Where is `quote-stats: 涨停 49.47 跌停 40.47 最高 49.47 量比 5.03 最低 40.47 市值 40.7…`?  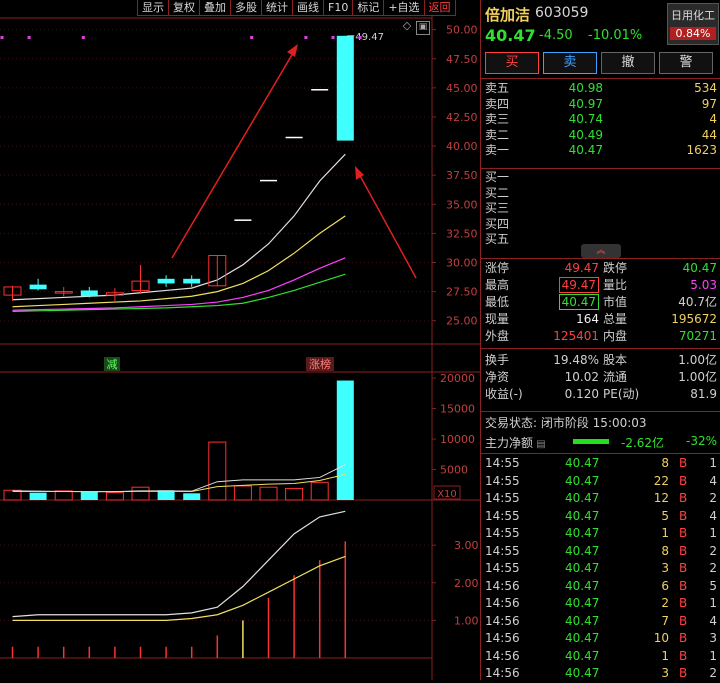 quote-stats: 涨停 49.47 跌停 40.47 最高 49.47 量比 5.03 最低 40.47 市值 40.7… is located at coordinates (600, 302).